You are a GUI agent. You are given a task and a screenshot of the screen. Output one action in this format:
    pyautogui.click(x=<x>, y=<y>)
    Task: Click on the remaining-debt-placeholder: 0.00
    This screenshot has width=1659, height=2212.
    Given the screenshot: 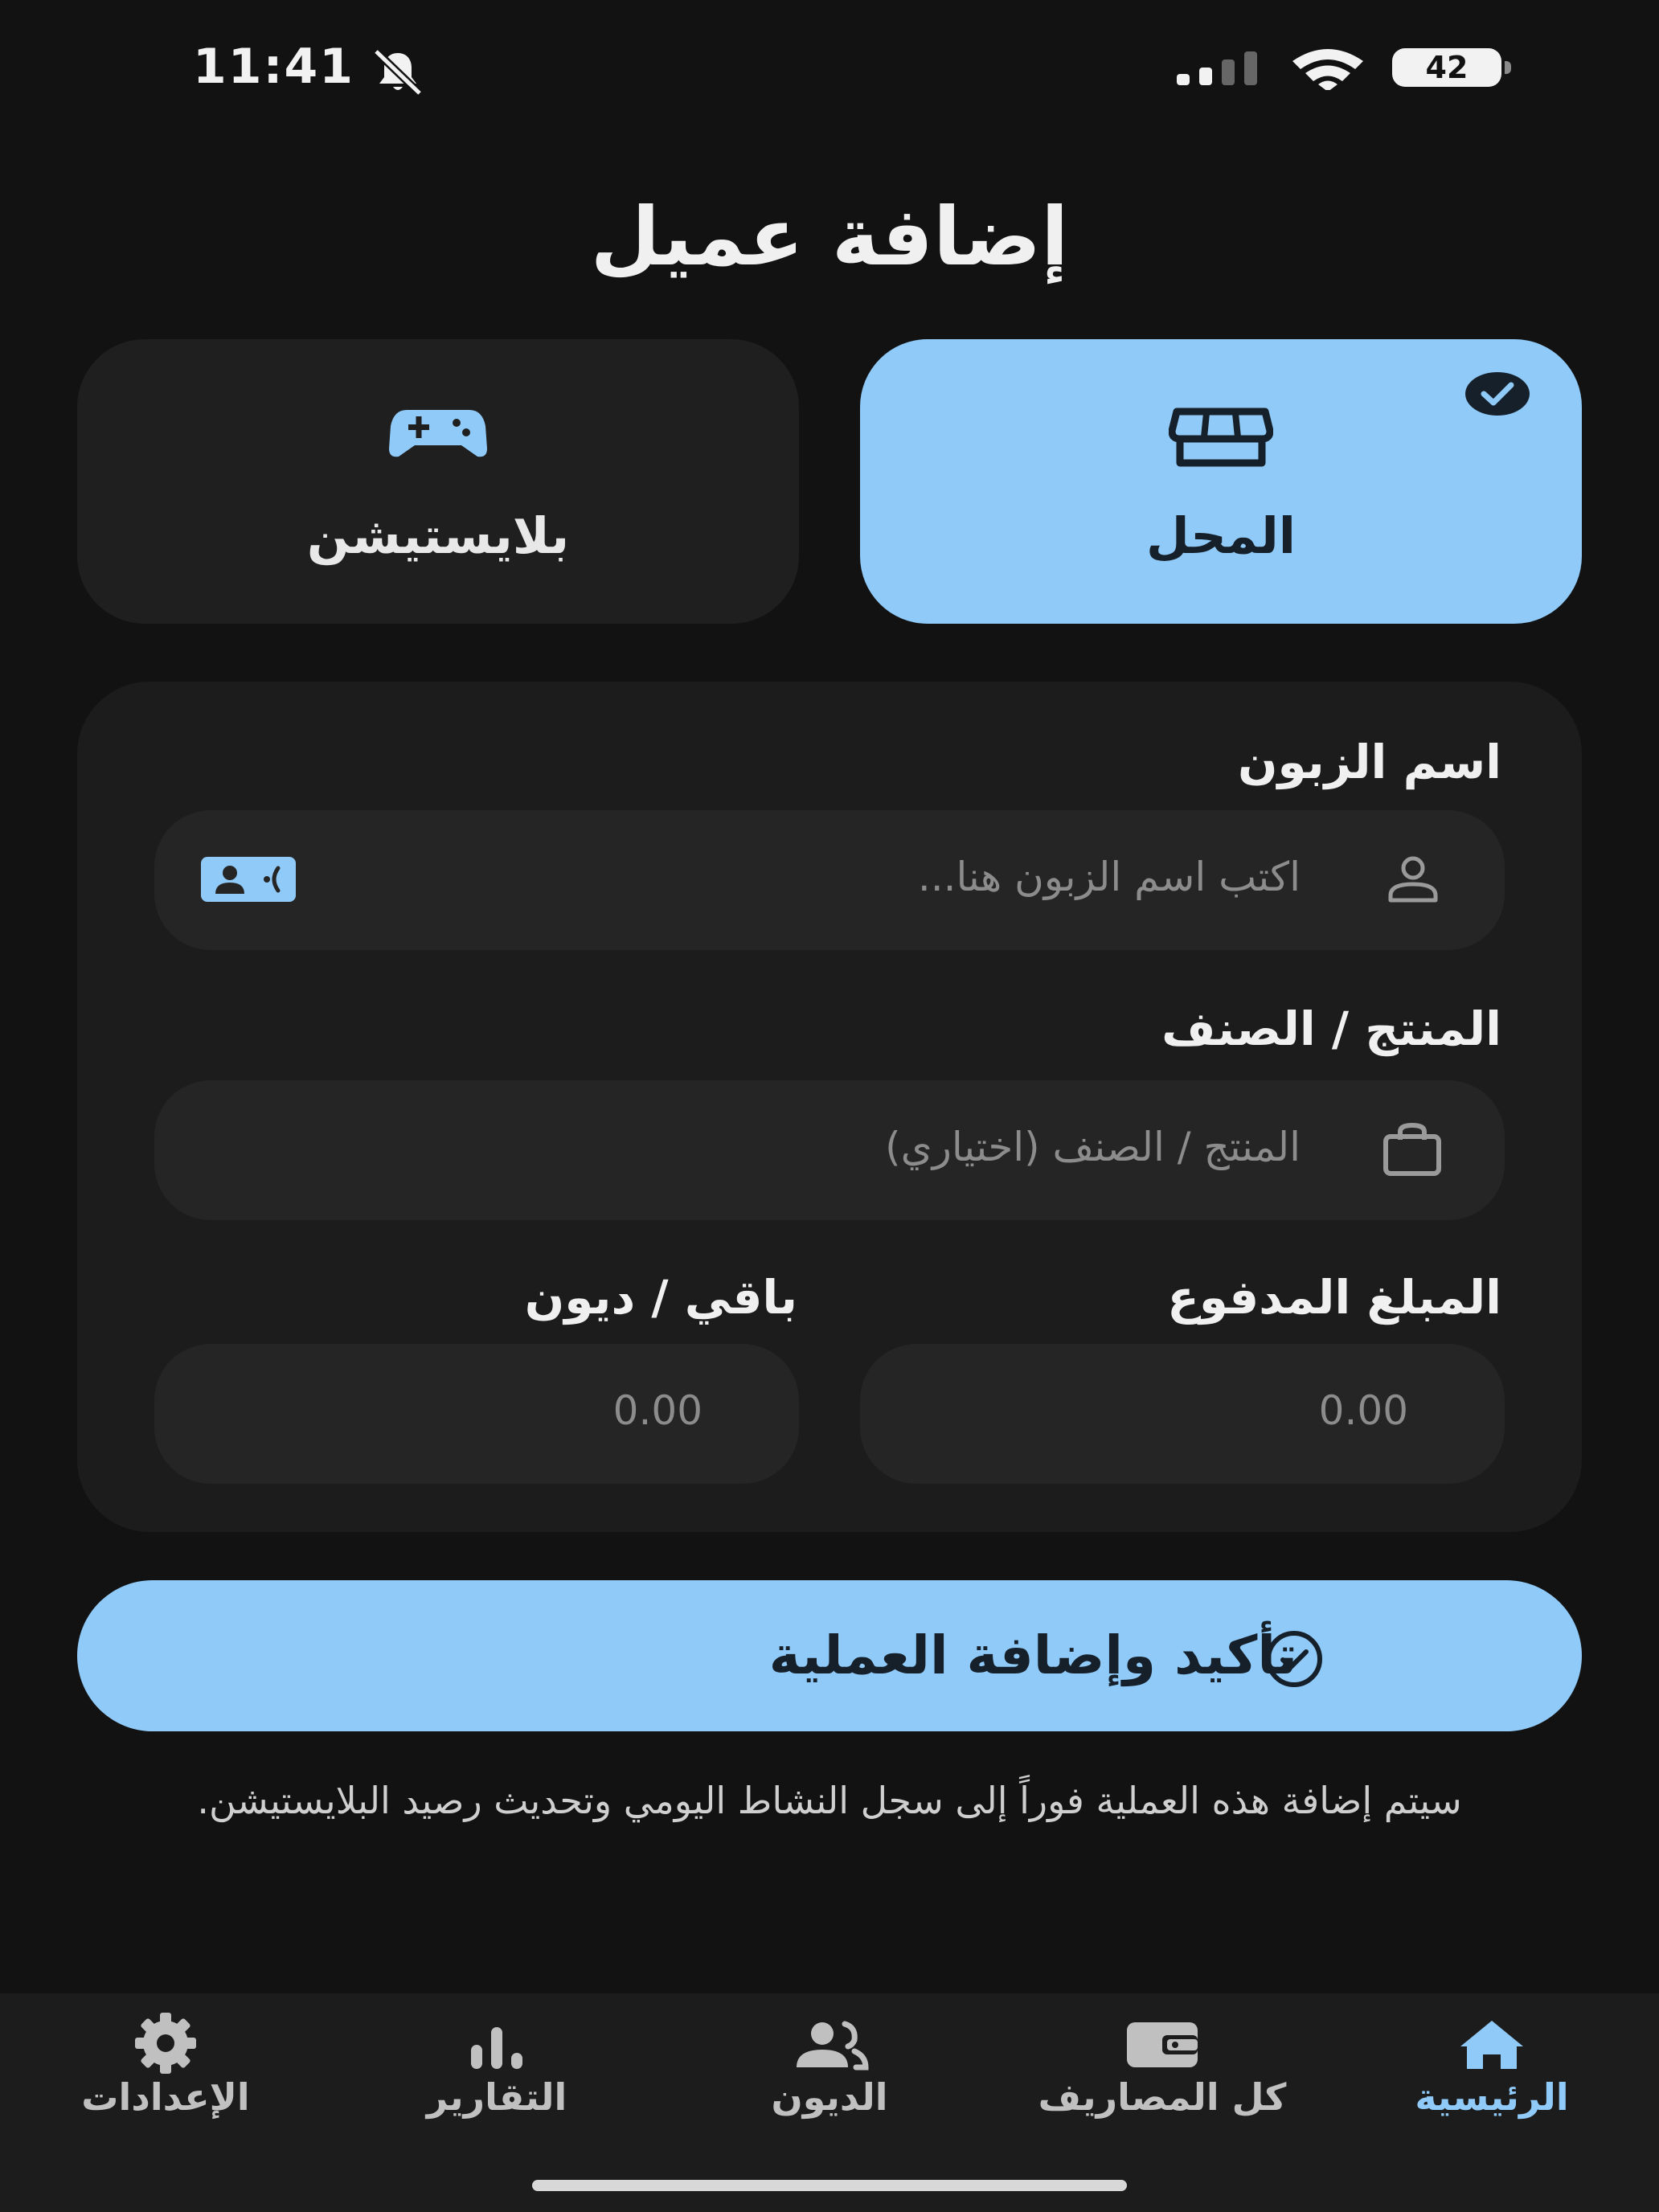 What is the action you would take?
    pyautogui.click(x=657, y=1410)
    